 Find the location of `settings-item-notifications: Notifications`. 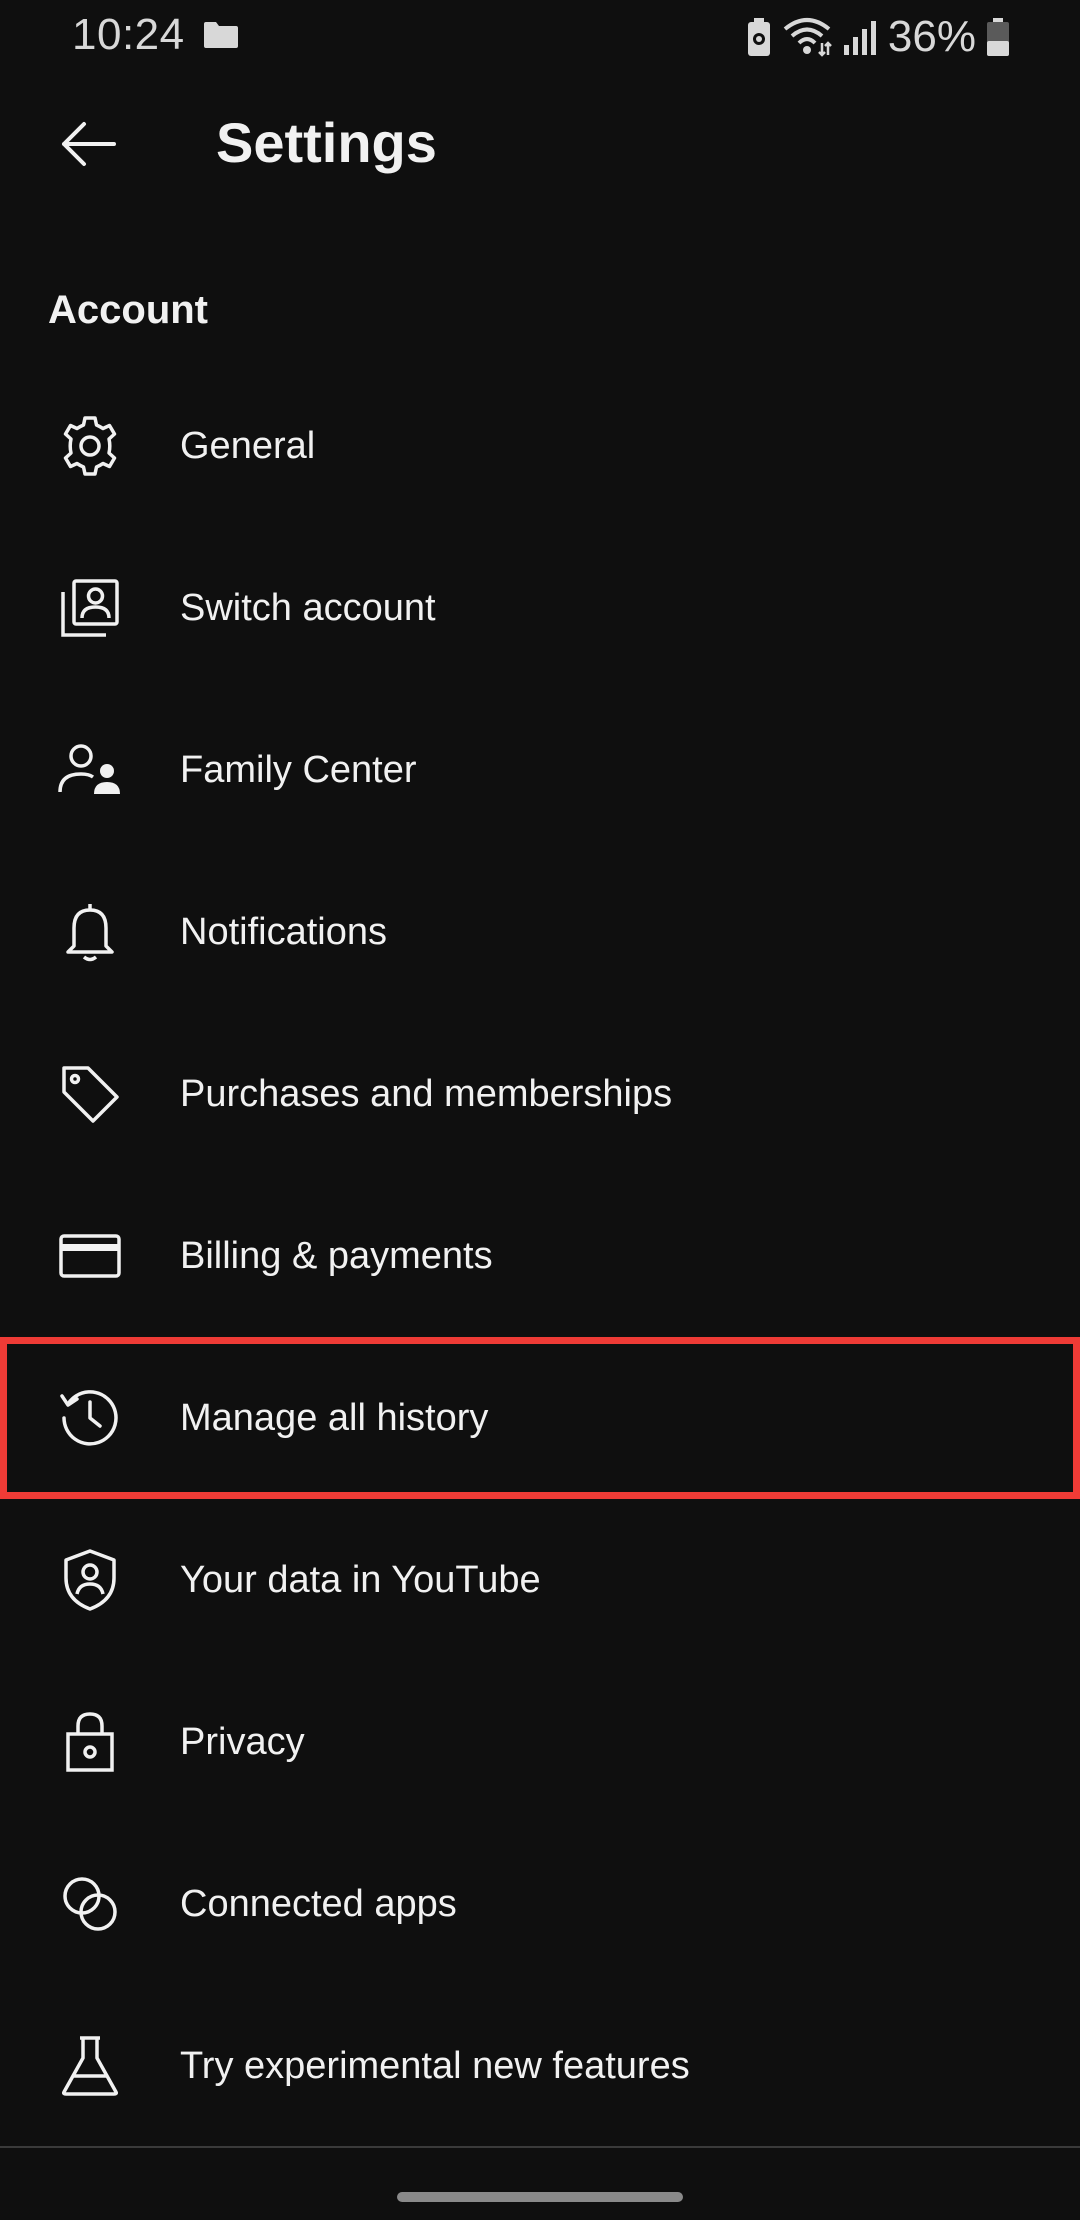

settings-item-notifications: Notifications is located at coordinates (540, 932).